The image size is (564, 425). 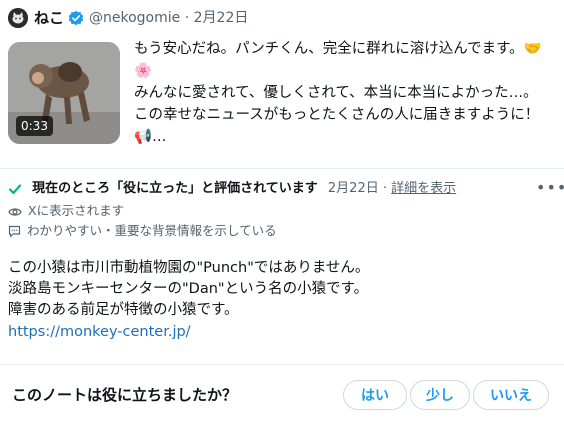 What do you see at coordinates (152, 230) in the screenshot?
I see `note-reason-text: わかりやすい・重要な背景情報を示している` at bounding box center [152, 230].